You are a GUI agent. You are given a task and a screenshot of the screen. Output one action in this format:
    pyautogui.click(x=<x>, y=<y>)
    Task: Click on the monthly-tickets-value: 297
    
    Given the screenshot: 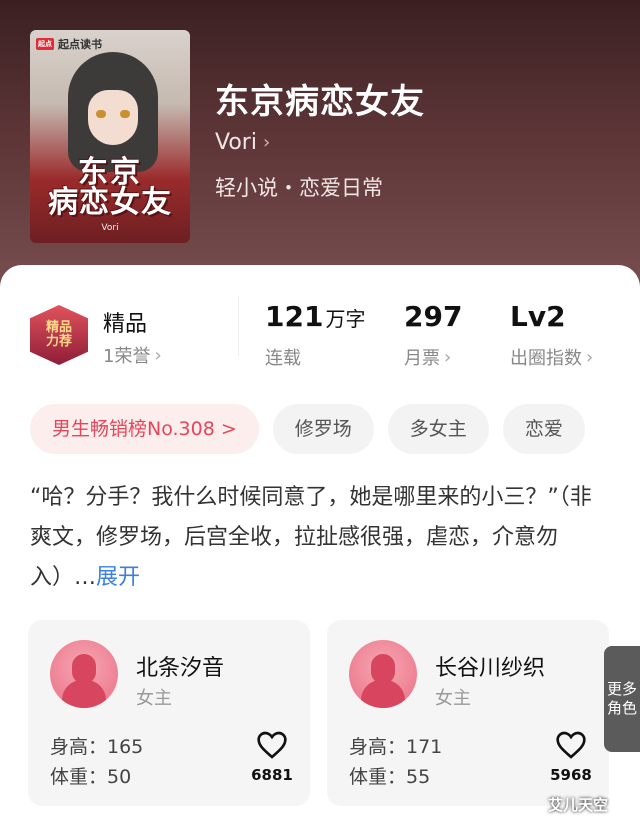 What is the action you would take?
    pyautogui.click(x=433, y=316)
    